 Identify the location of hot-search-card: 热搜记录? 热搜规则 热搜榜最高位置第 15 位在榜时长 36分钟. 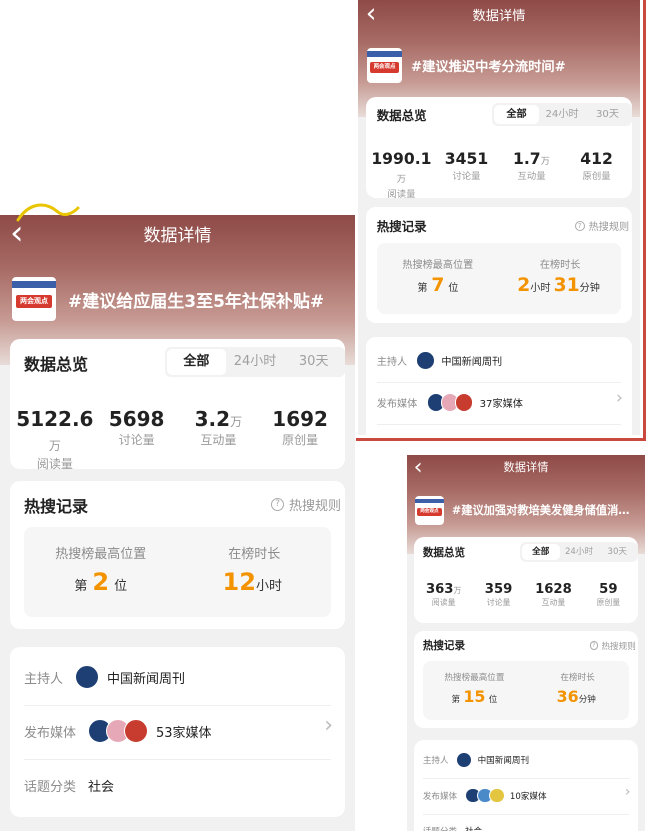
(526, 679).